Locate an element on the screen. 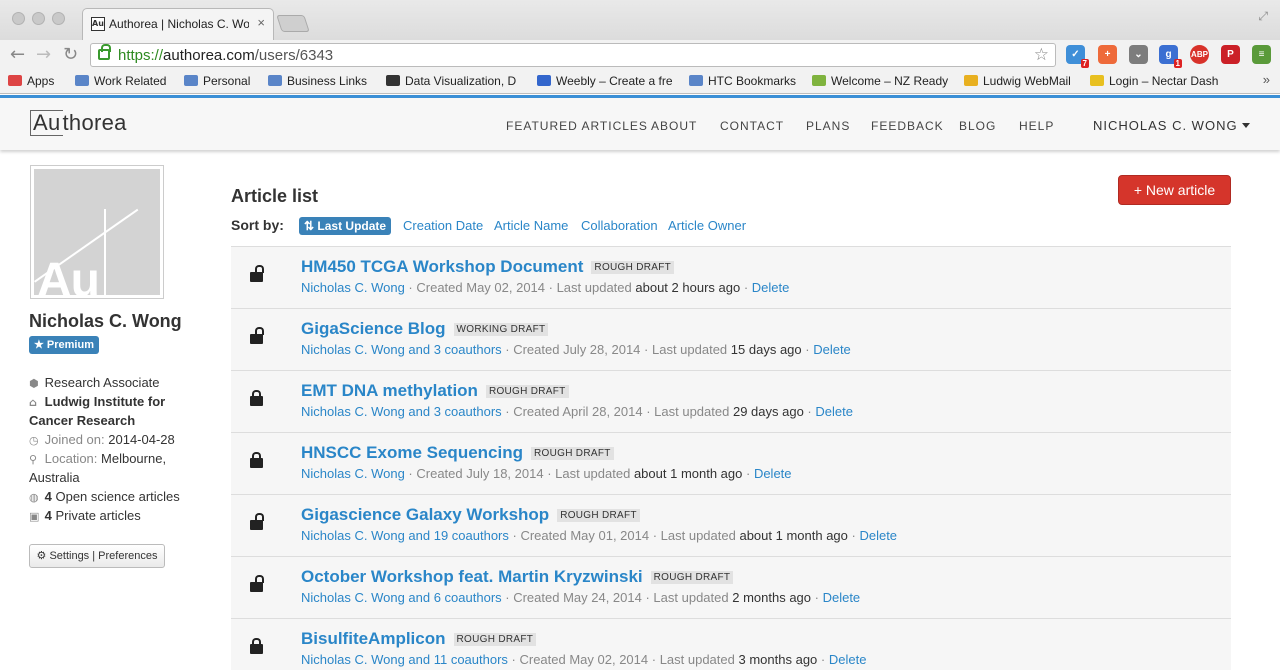 The width and height of the screenshot is (1280, 670). article-title-link: HM450 TCGA Workshop Document ROUGH DRAFT is located at coordinates (488, 267).